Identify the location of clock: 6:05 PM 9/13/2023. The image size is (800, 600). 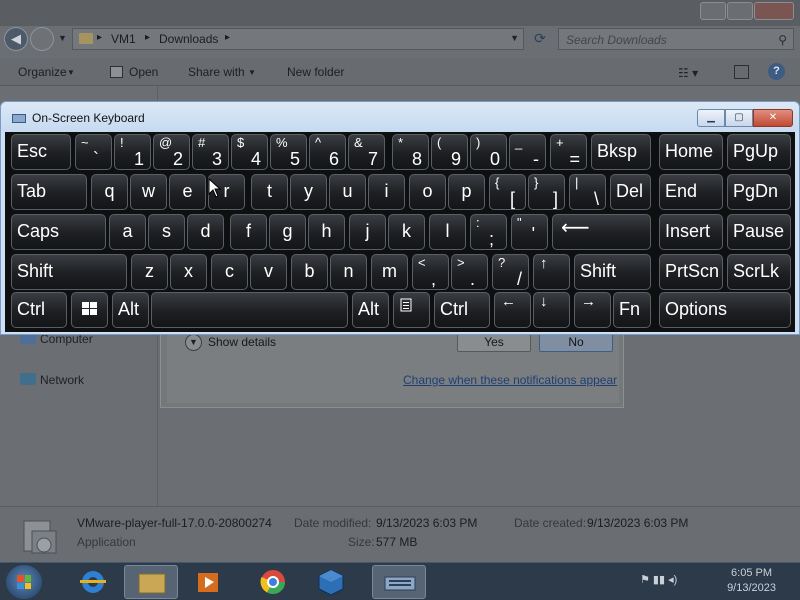
(751, 581).